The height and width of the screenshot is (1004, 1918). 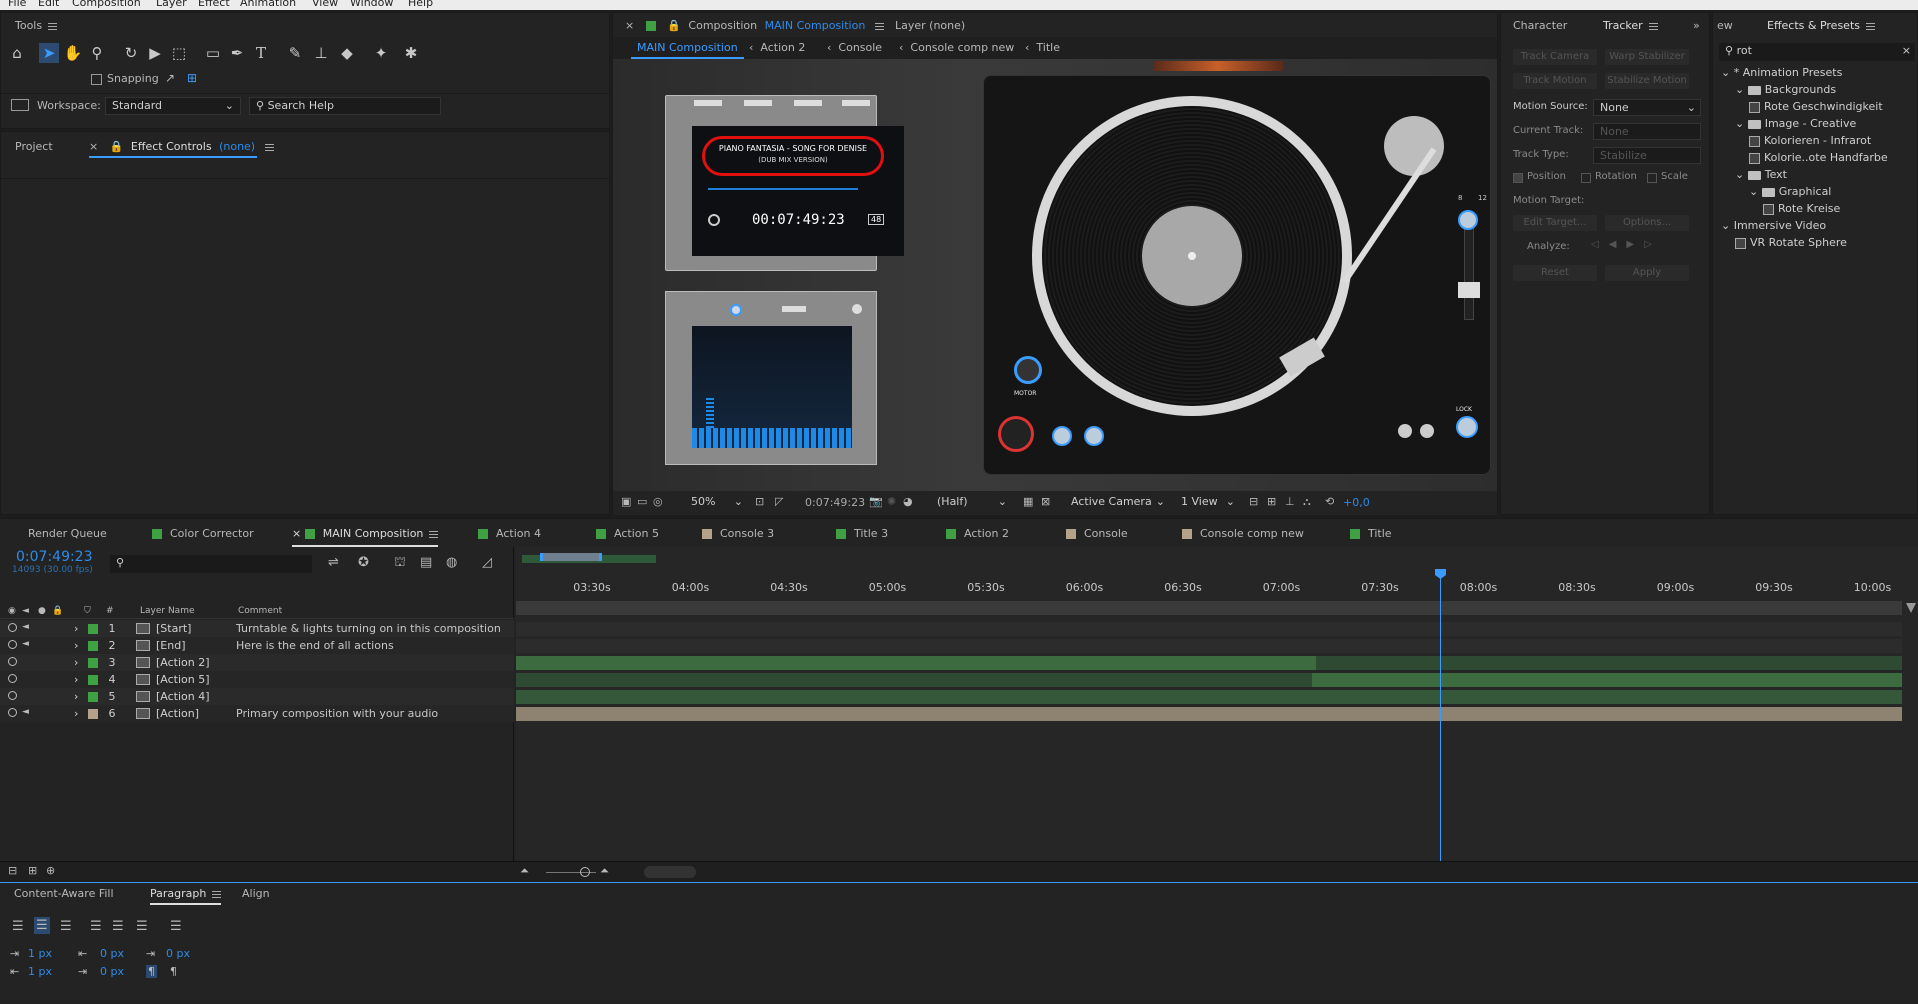 What do you see at coordinates (213, 53) in the screenshot?
I see `rectangle-tool-icon: ▭` at bounding box center [213, 53].